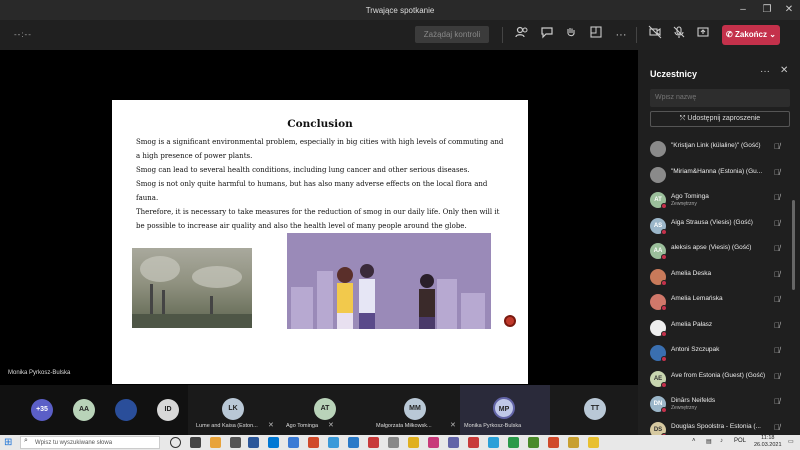 The height and width of the screenshot is (450, 800). Describe the element at coordinates (690, 196) in the screenshot. I see `participant-name: Ago Tominga` at that location.